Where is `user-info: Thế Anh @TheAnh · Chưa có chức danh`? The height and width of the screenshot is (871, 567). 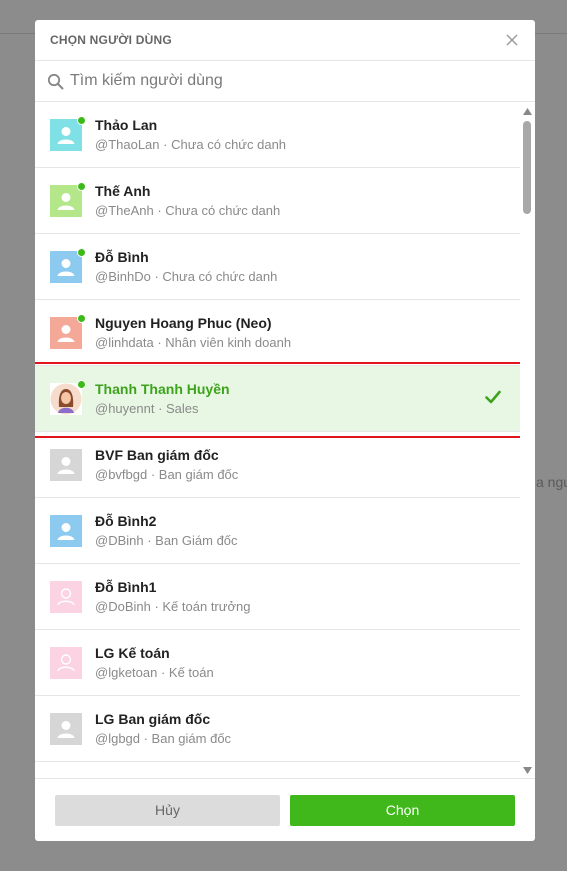
user-info: Thế Anh @TheAnh · Chưa có chức danh is located at coordinates (187, 201).